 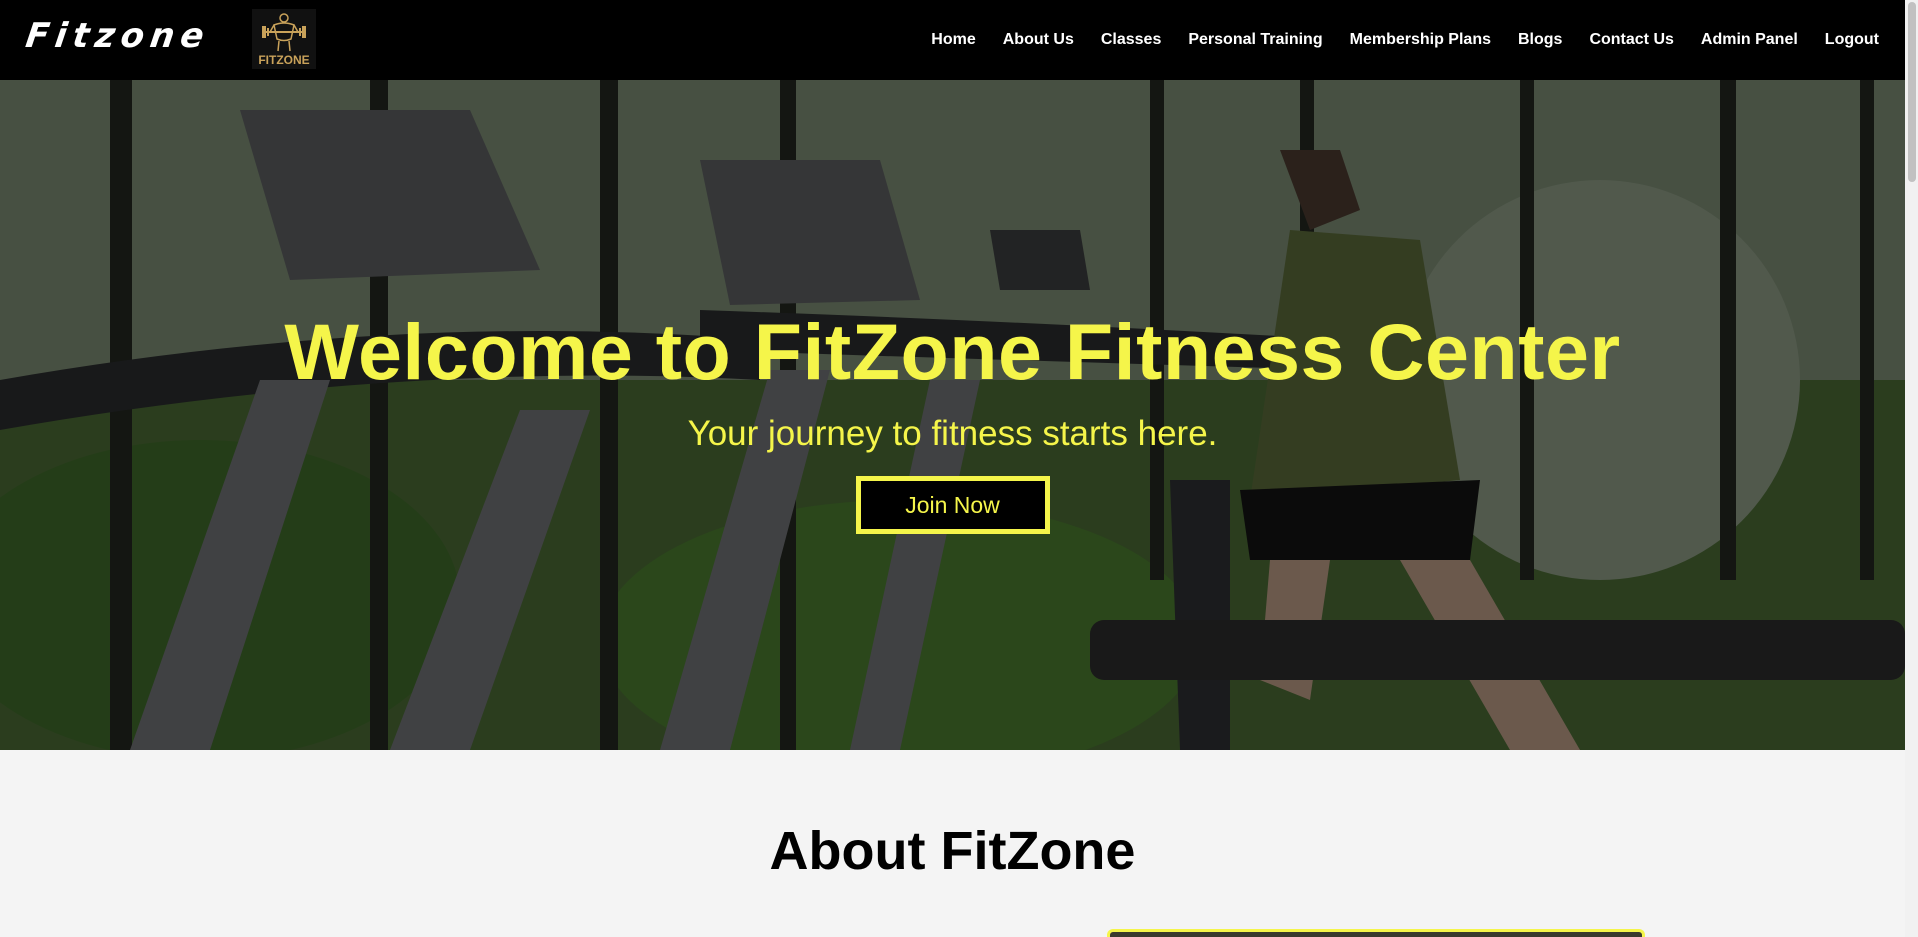 I want to click on about-section-title: About FitZone, so click(x=952, y=851).